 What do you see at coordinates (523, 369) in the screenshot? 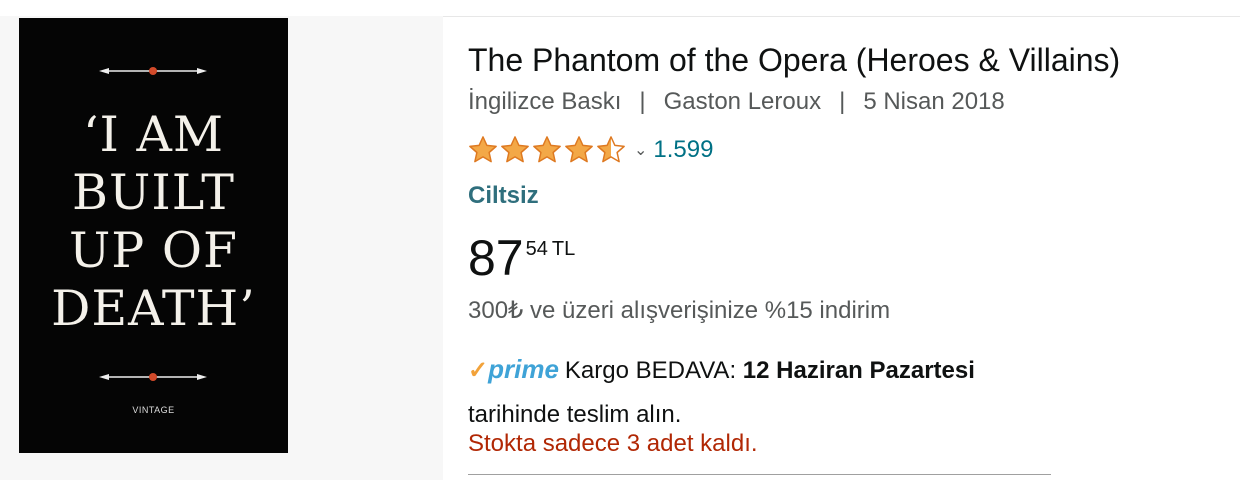
I see `prime-logo: prime` at bounding box center [523, 369].